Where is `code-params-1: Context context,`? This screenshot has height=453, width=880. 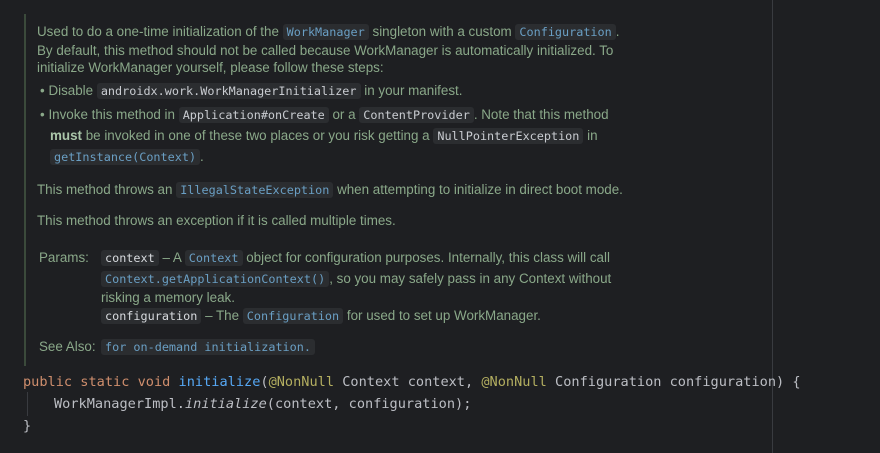 code-params-1: Context context, is located at coordinates (408, 382).